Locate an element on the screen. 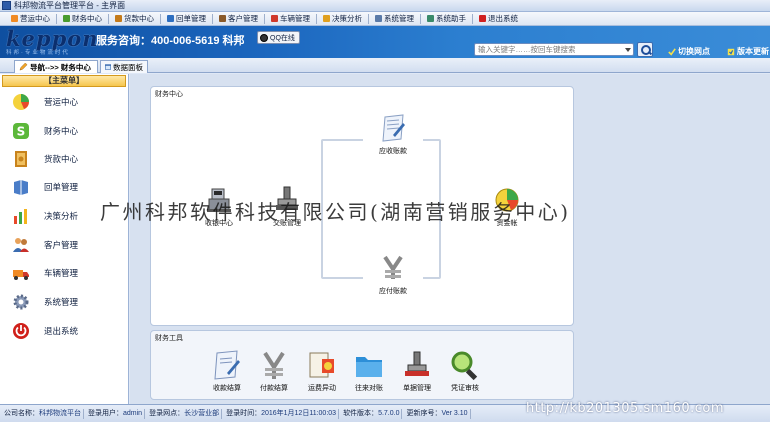 The image size is (770, 422). check-icon is located at coordinates (672, 51).